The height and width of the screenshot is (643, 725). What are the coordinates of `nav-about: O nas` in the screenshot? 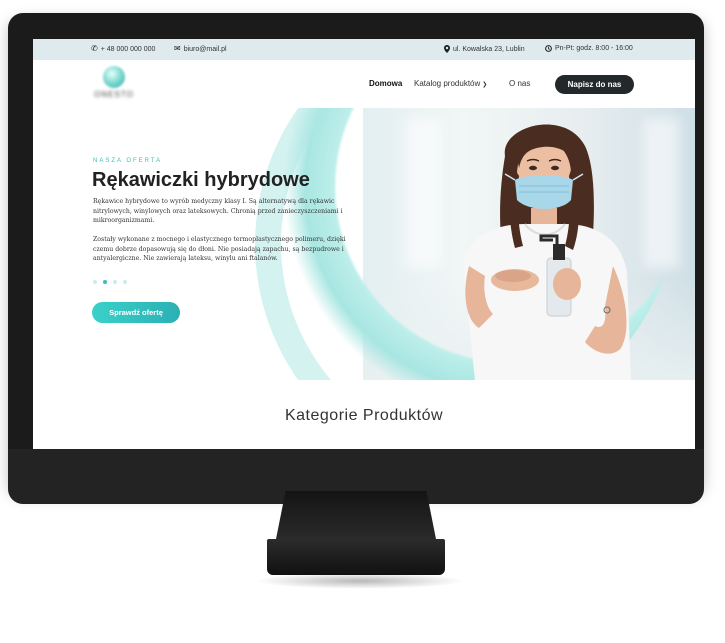 It's located at (519, 83).